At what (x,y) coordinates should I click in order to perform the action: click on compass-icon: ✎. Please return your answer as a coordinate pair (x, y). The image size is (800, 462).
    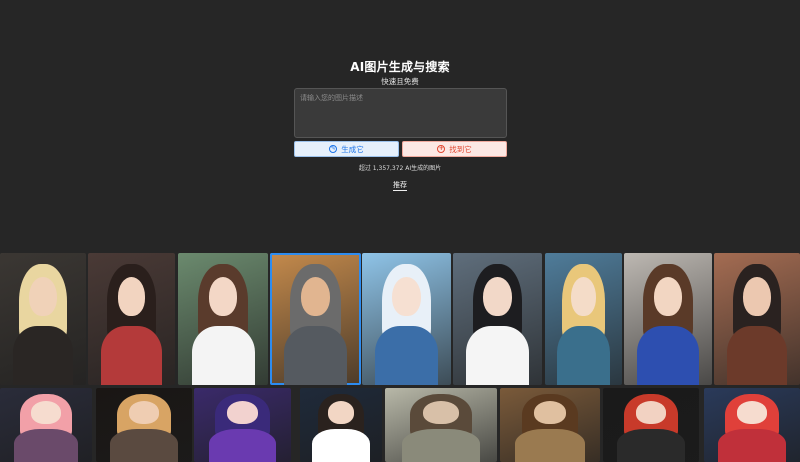
    Looking at the image, I should click on (333, 149).